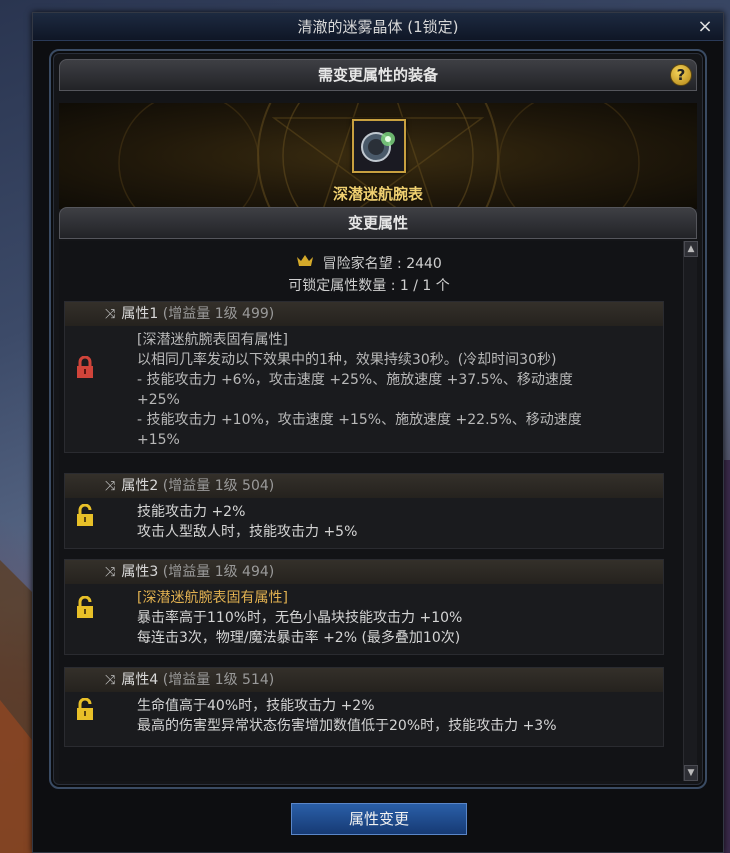 The image size is (730, 853). Describe the element at coordinates (382, 264) in the screenshot. I see `fame-label: 冒险家名望 : 2440` at that location.